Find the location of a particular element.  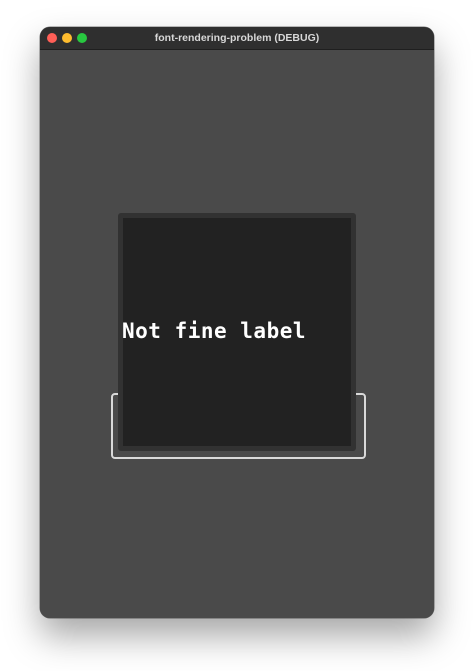

window-title: font-rendering-problem (DEBUG) is located at coordinates (237, 38).